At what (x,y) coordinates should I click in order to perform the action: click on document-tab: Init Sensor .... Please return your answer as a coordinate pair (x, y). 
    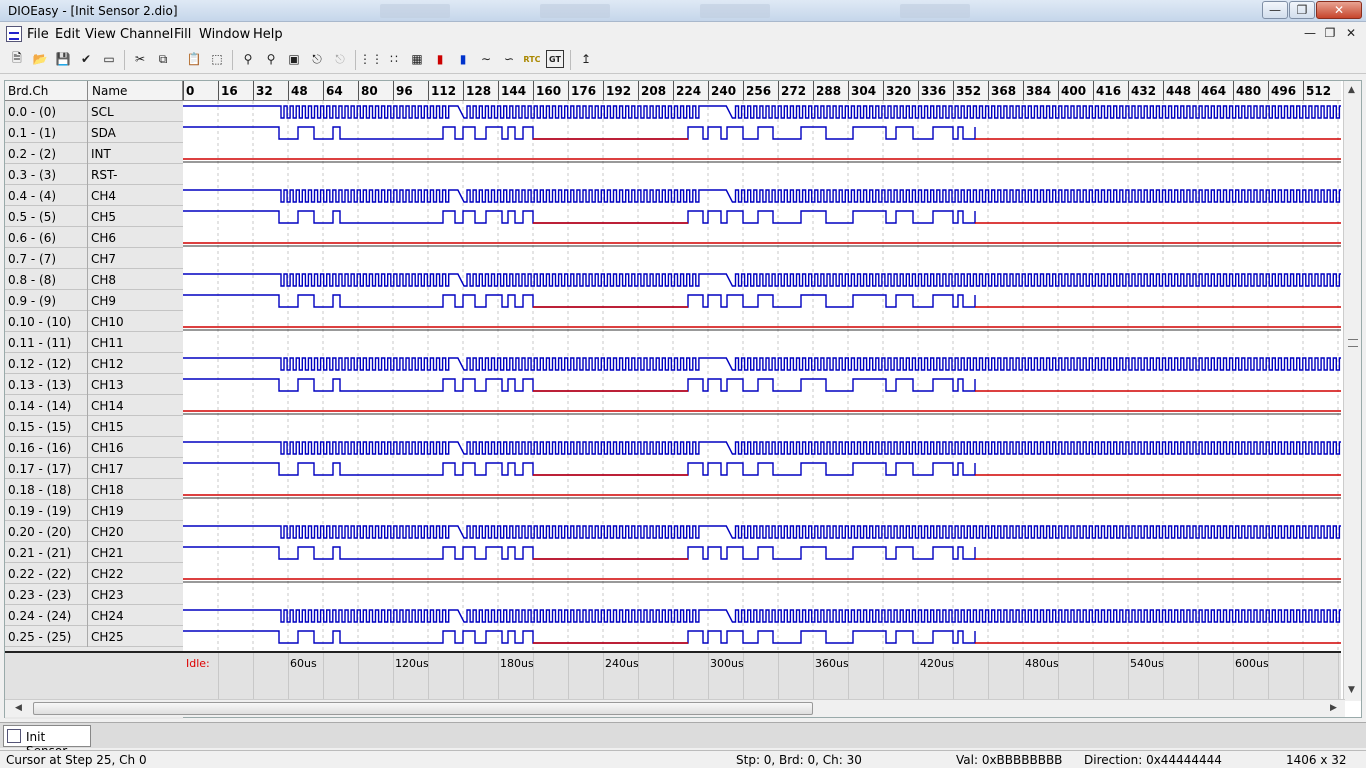
    Looking at the image, I should click on (47, 741).